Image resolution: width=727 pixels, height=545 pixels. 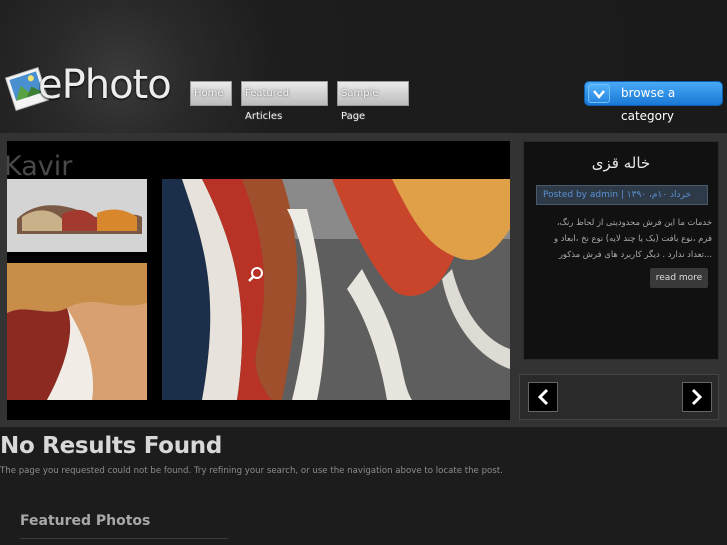 I want to click on arrow-left-icon, so click(x=543, y=397).